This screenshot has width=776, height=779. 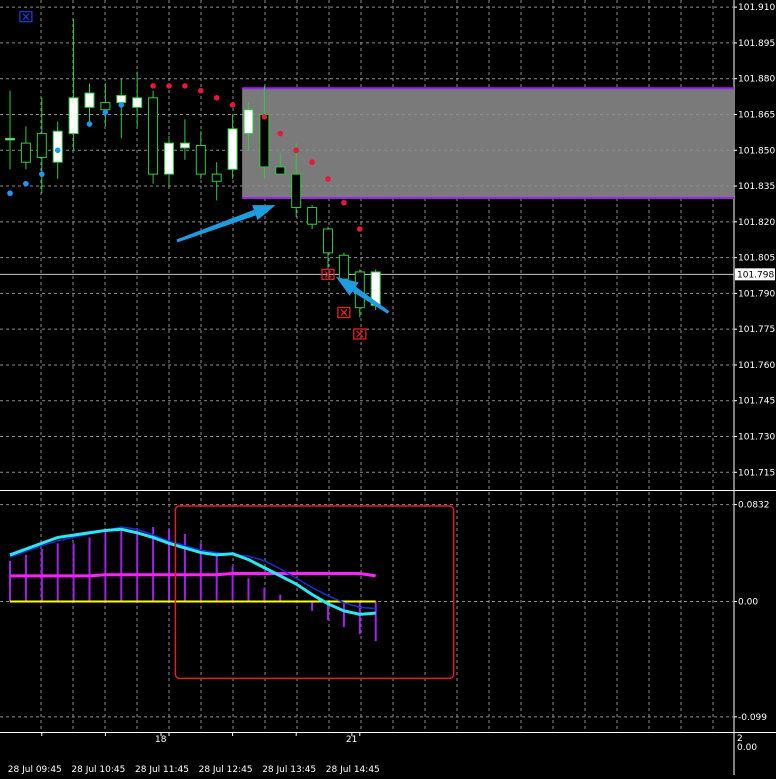 I want to click on price-tick-label: 101.805, so click(x=756, y=259).